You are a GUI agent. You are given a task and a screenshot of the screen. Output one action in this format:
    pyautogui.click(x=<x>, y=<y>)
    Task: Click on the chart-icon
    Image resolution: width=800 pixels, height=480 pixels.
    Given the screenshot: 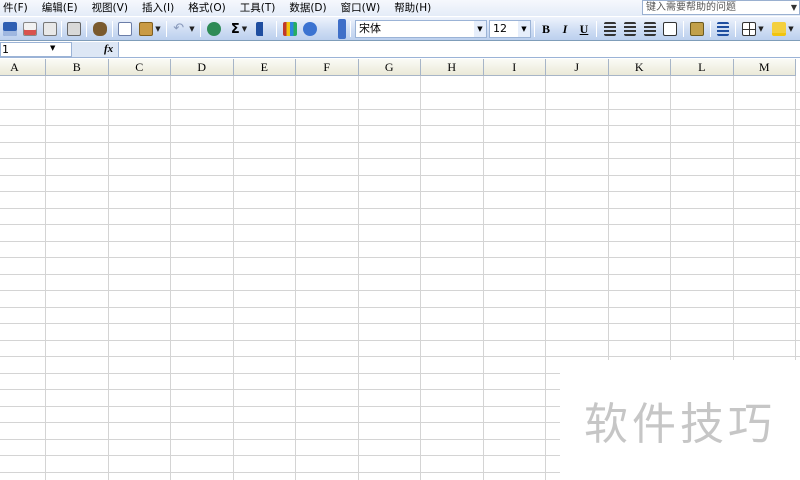 What is the action you would take?
    pyautogui.click(x=290, y=29)
    